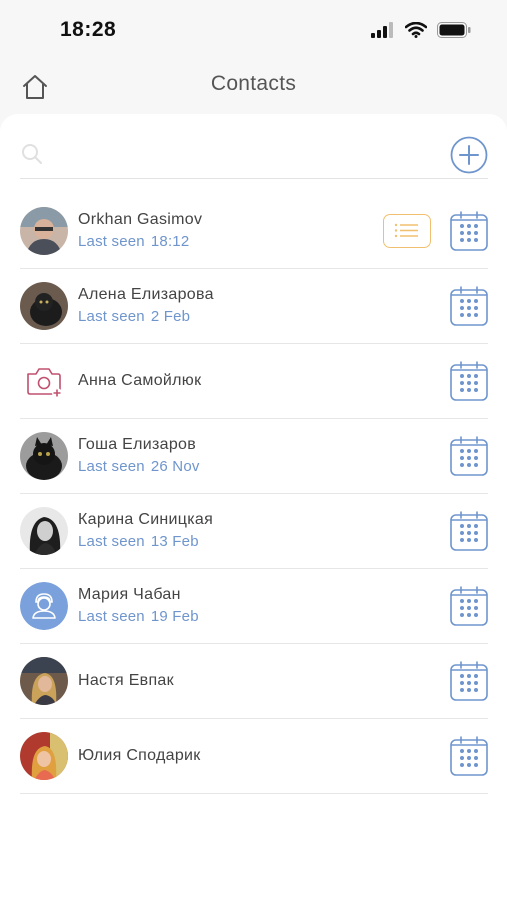  Describe the element at coordinates (254, 606) in the screenshot. I see `contact-row: Мария Чабан Last seen 19 Feb` at that location.